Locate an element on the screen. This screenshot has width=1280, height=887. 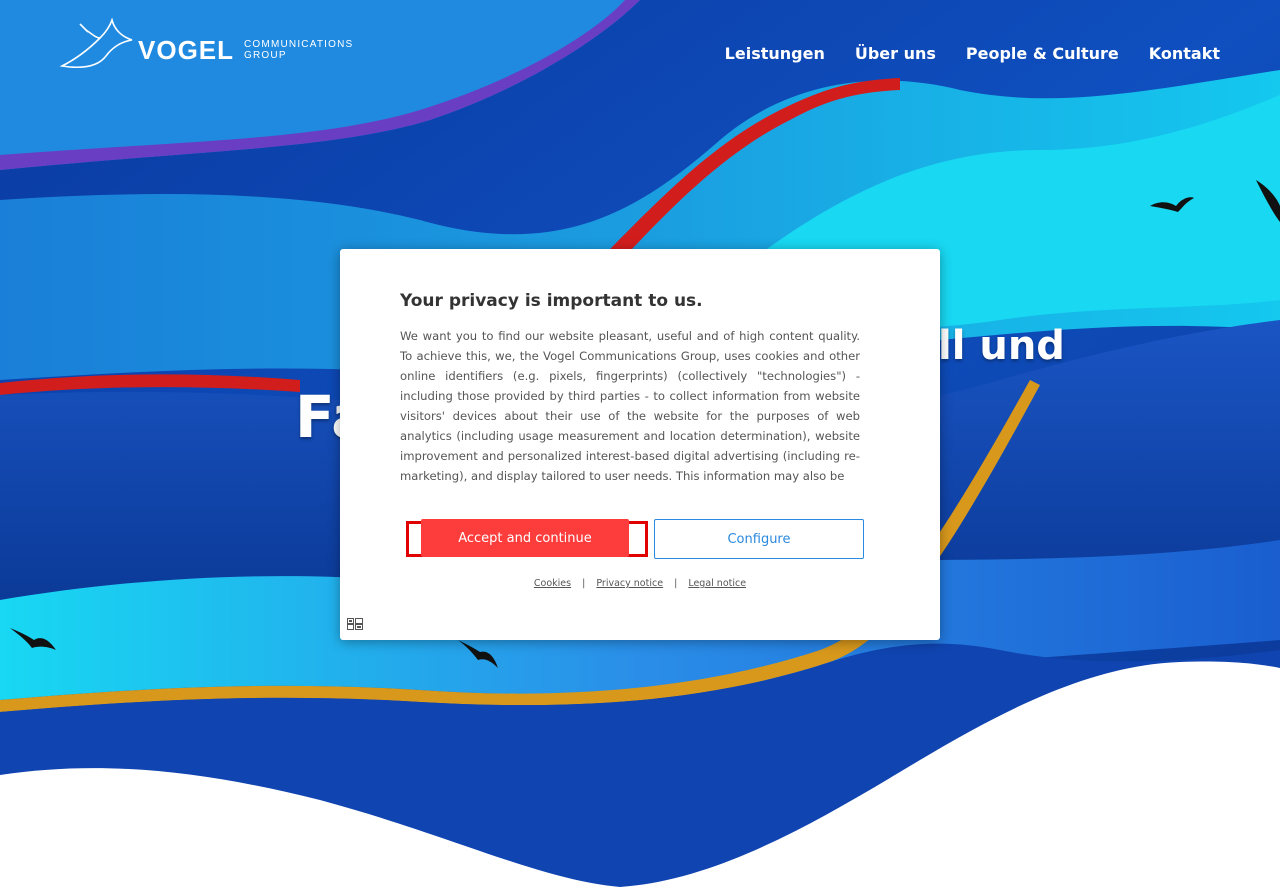
consent-settings-icon is located at coordinates (355, 624).